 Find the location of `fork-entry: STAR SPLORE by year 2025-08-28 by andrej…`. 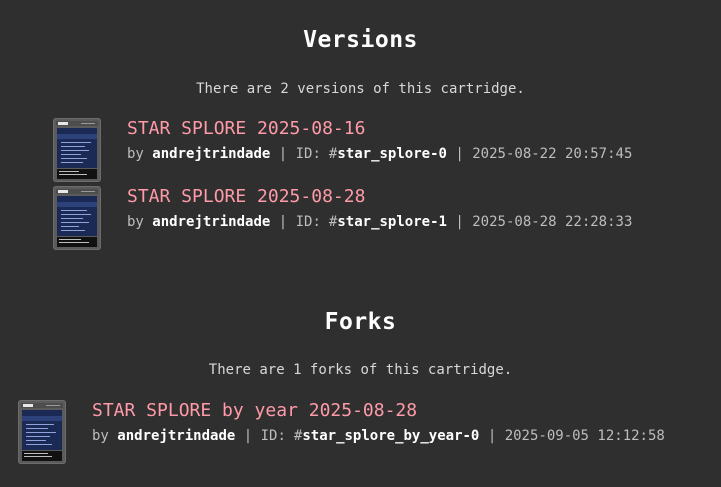

fork-entry: STAR SPLORE by year 2025-08-28 by andrej… is located at coordinates (363, 432).